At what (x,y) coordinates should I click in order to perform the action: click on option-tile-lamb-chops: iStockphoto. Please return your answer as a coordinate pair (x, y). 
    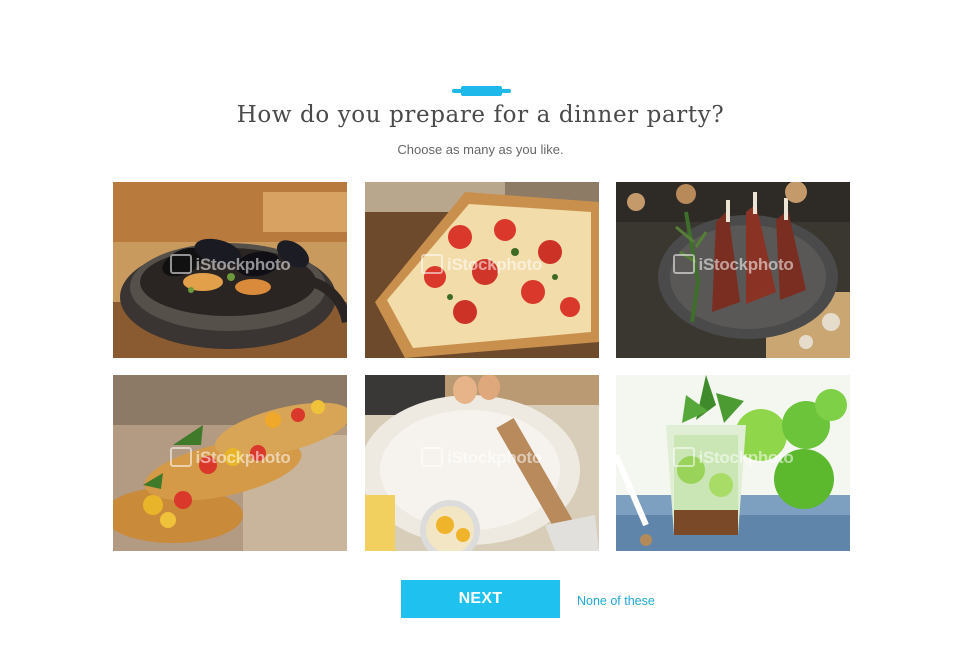
    Looking at the image, I should click on (733, 270).